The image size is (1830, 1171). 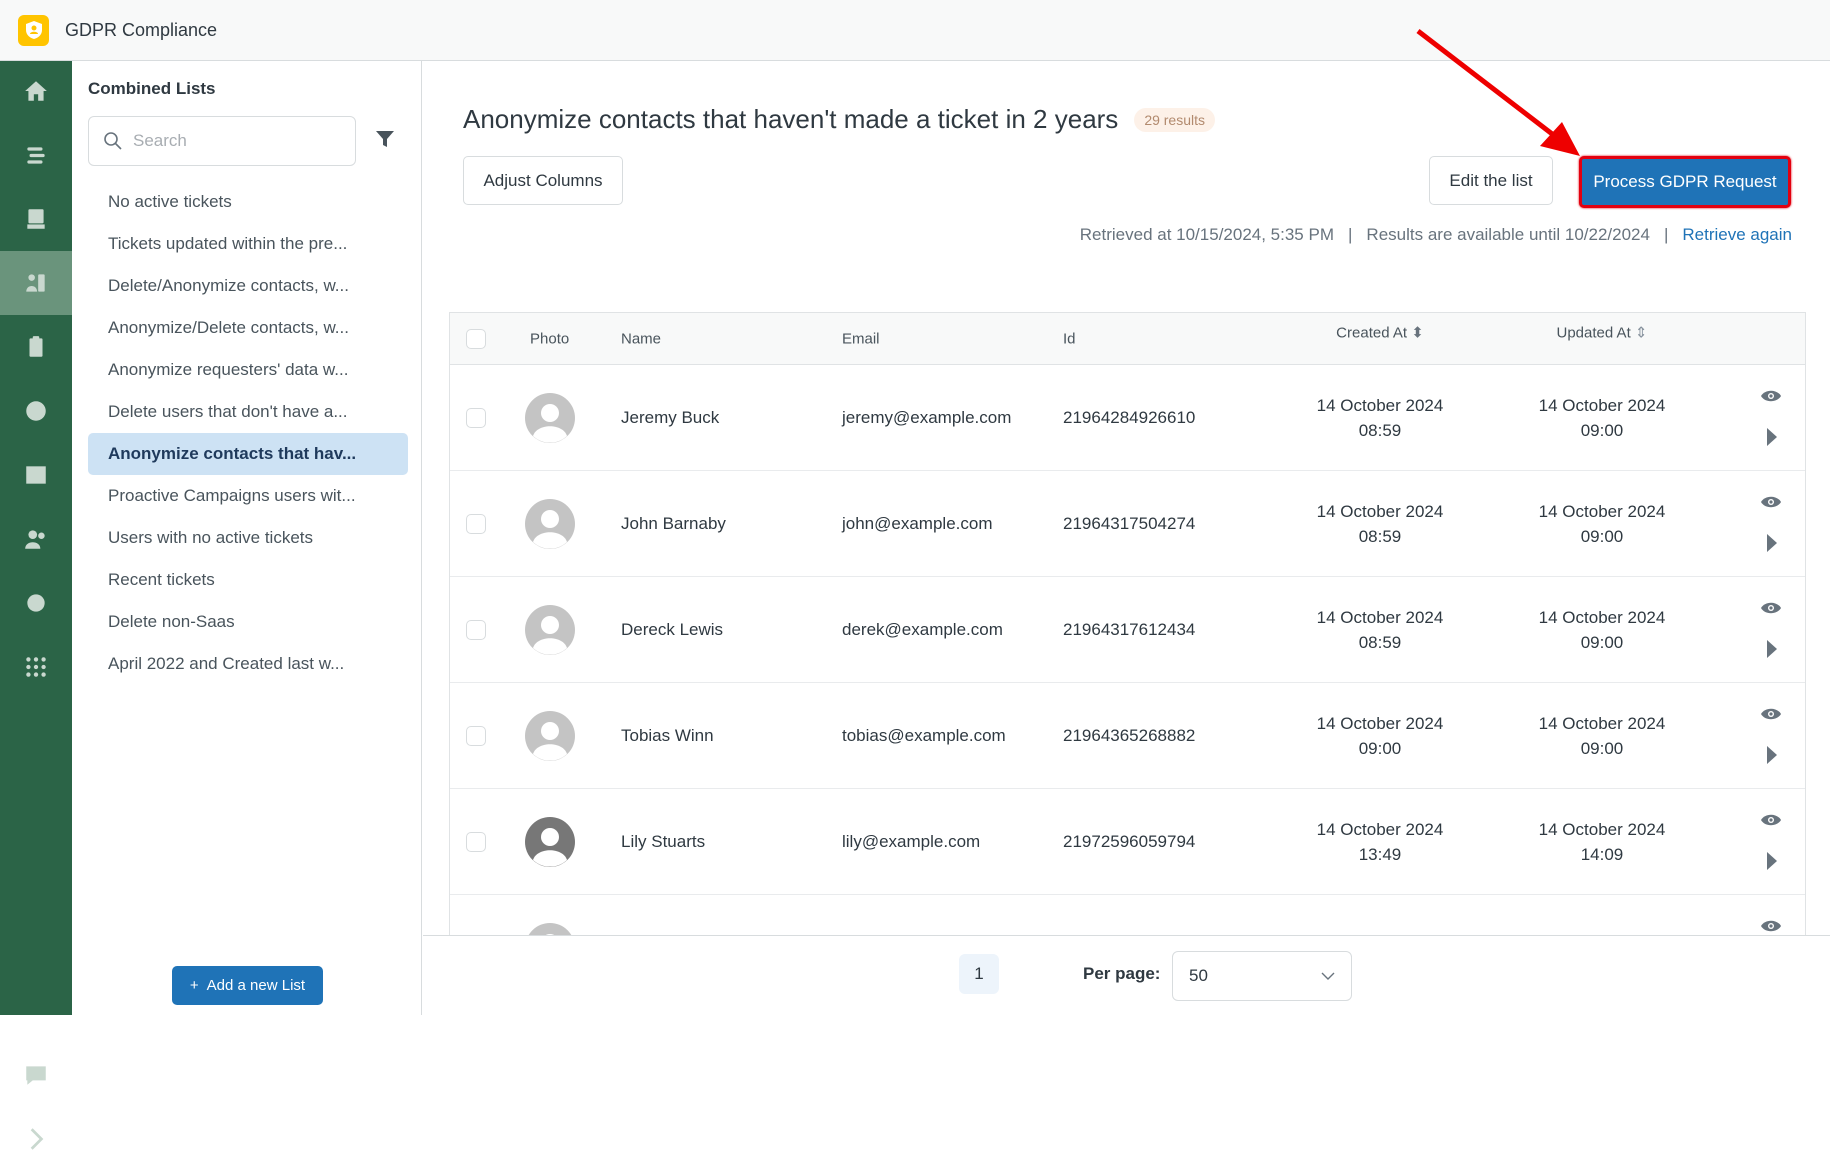 What do you see at coordinates (1737, 234) in the screenshot?
I see `retrieve-again-link: Retrieve again` at bounding box center [1737, 234].